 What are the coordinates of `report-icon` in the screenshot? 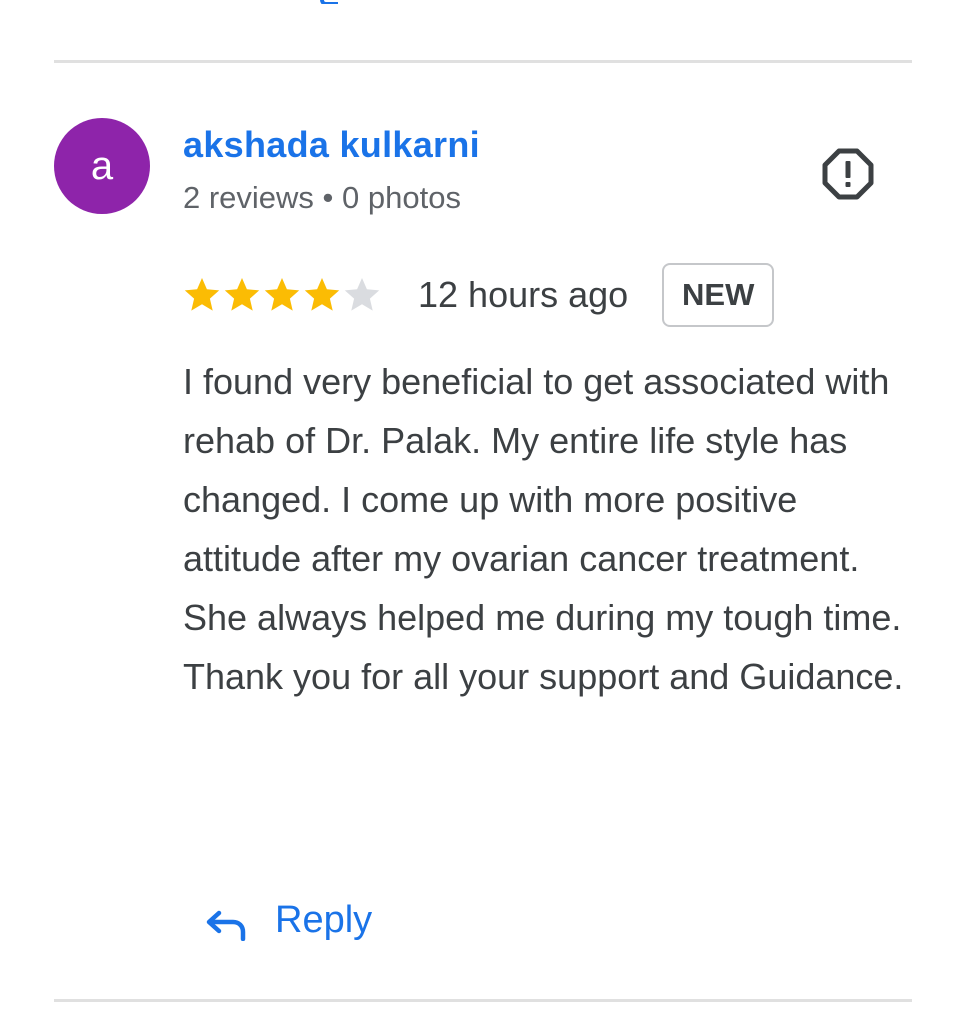 It's located at (848, 174).